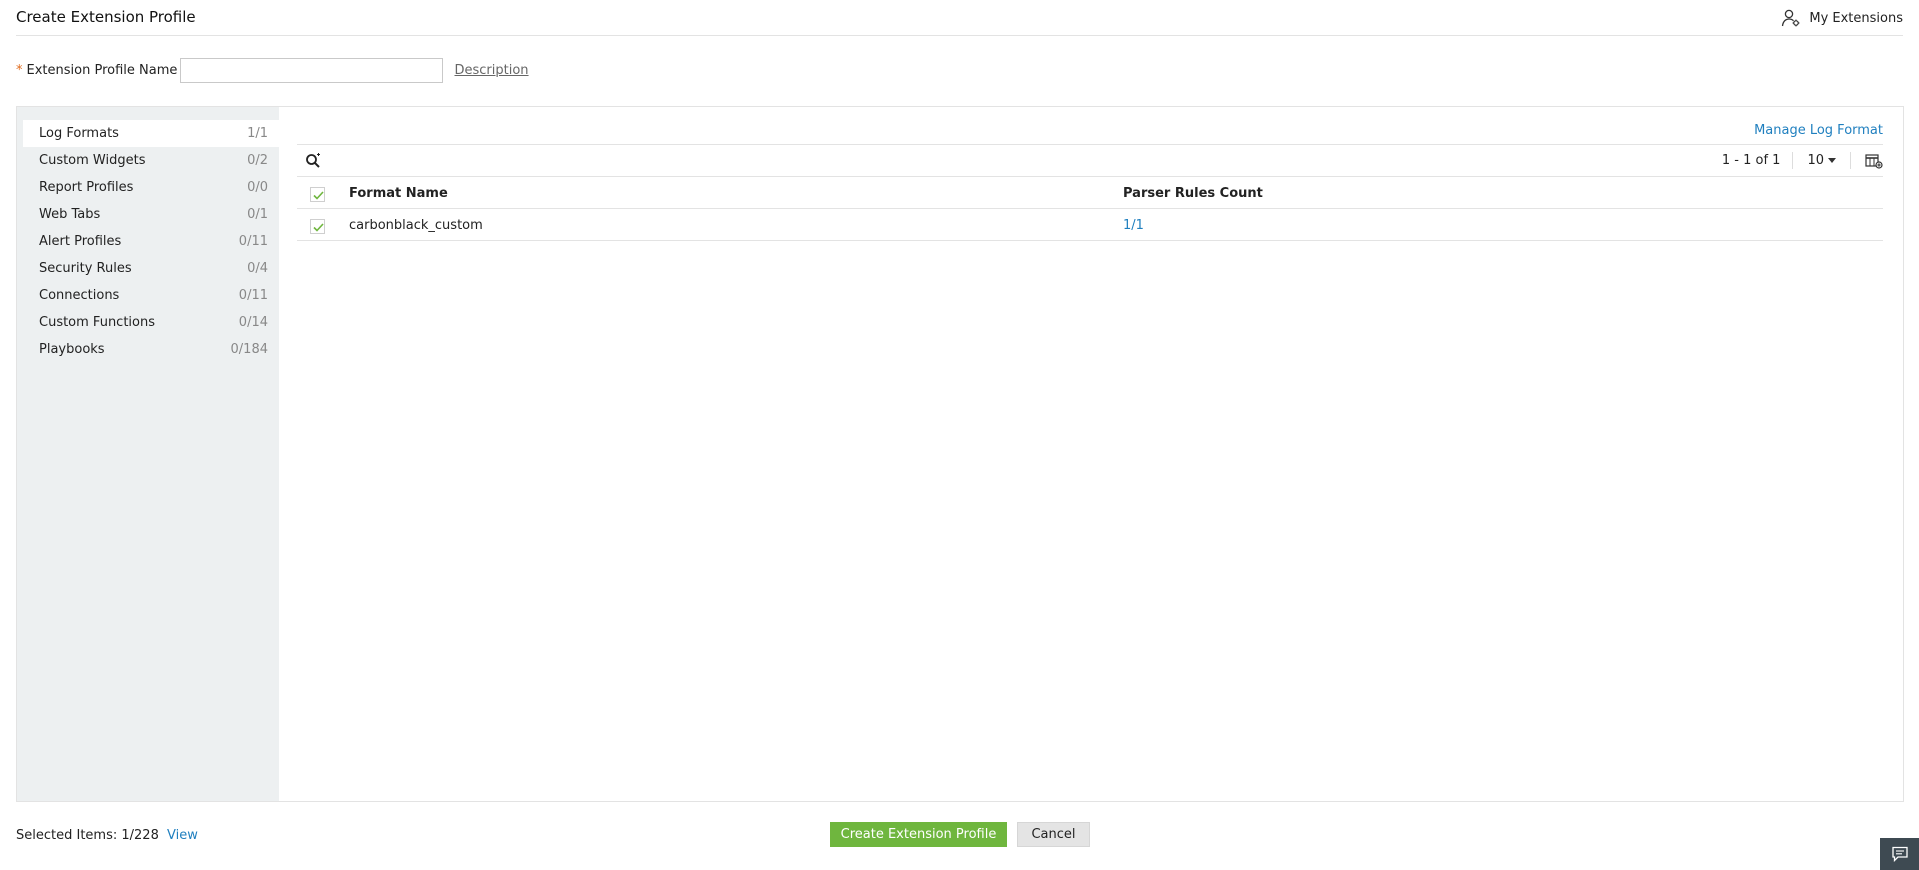 This screenshot has width=1919, height=870. I want to click on search-icon, so click(313, 163).